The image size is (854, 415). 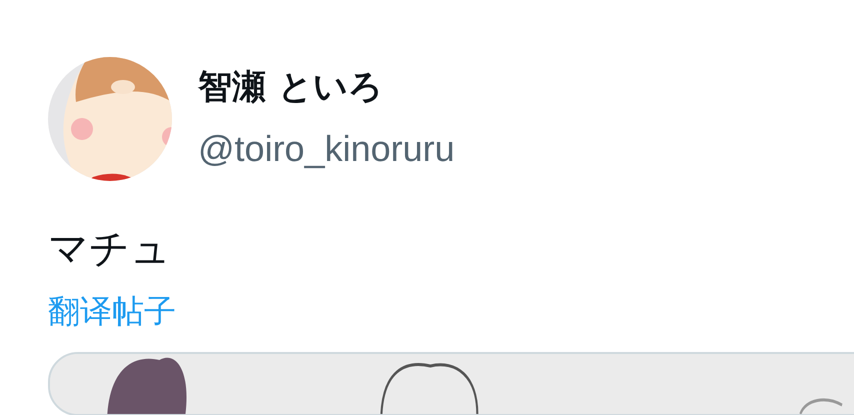 I want to click on author-name: 智瀬 といろ, so click(x=326, y=87).